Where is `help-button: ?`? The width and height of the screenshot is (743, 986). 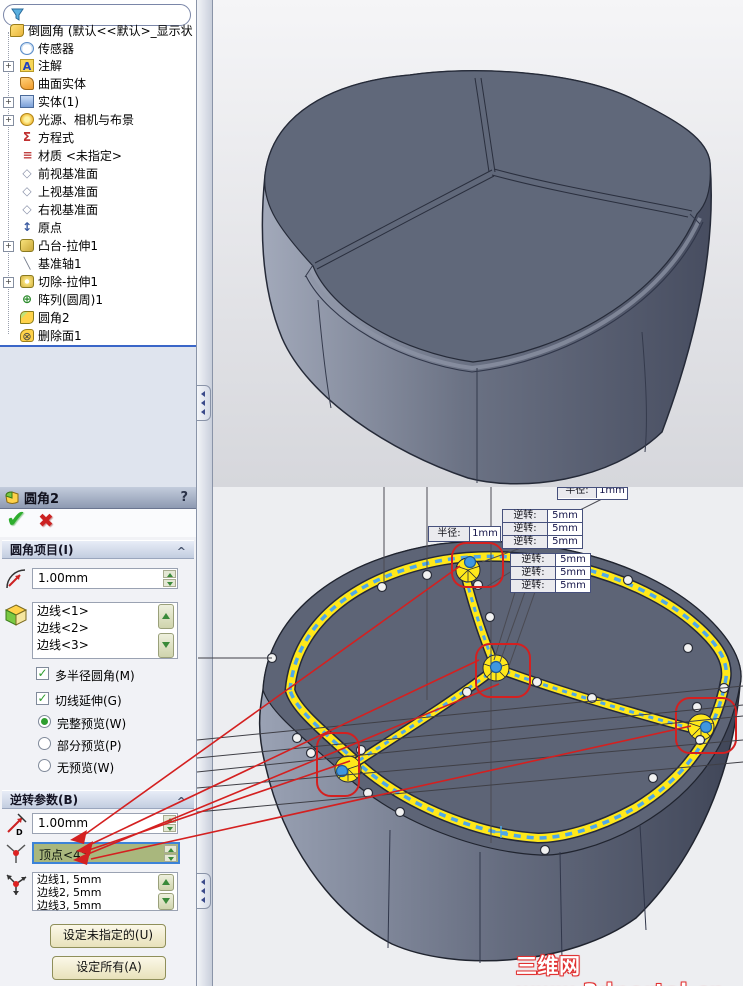
help-button: ? is located at coordinates (184, 497).